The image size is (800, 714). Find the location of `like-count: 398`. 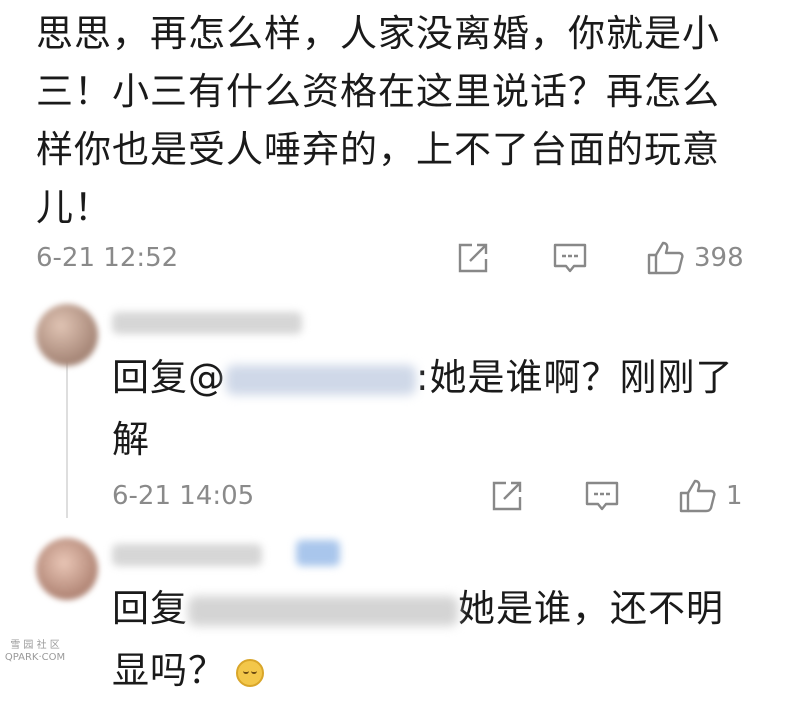

like-count: 398 is located at coordinates (719, 258).